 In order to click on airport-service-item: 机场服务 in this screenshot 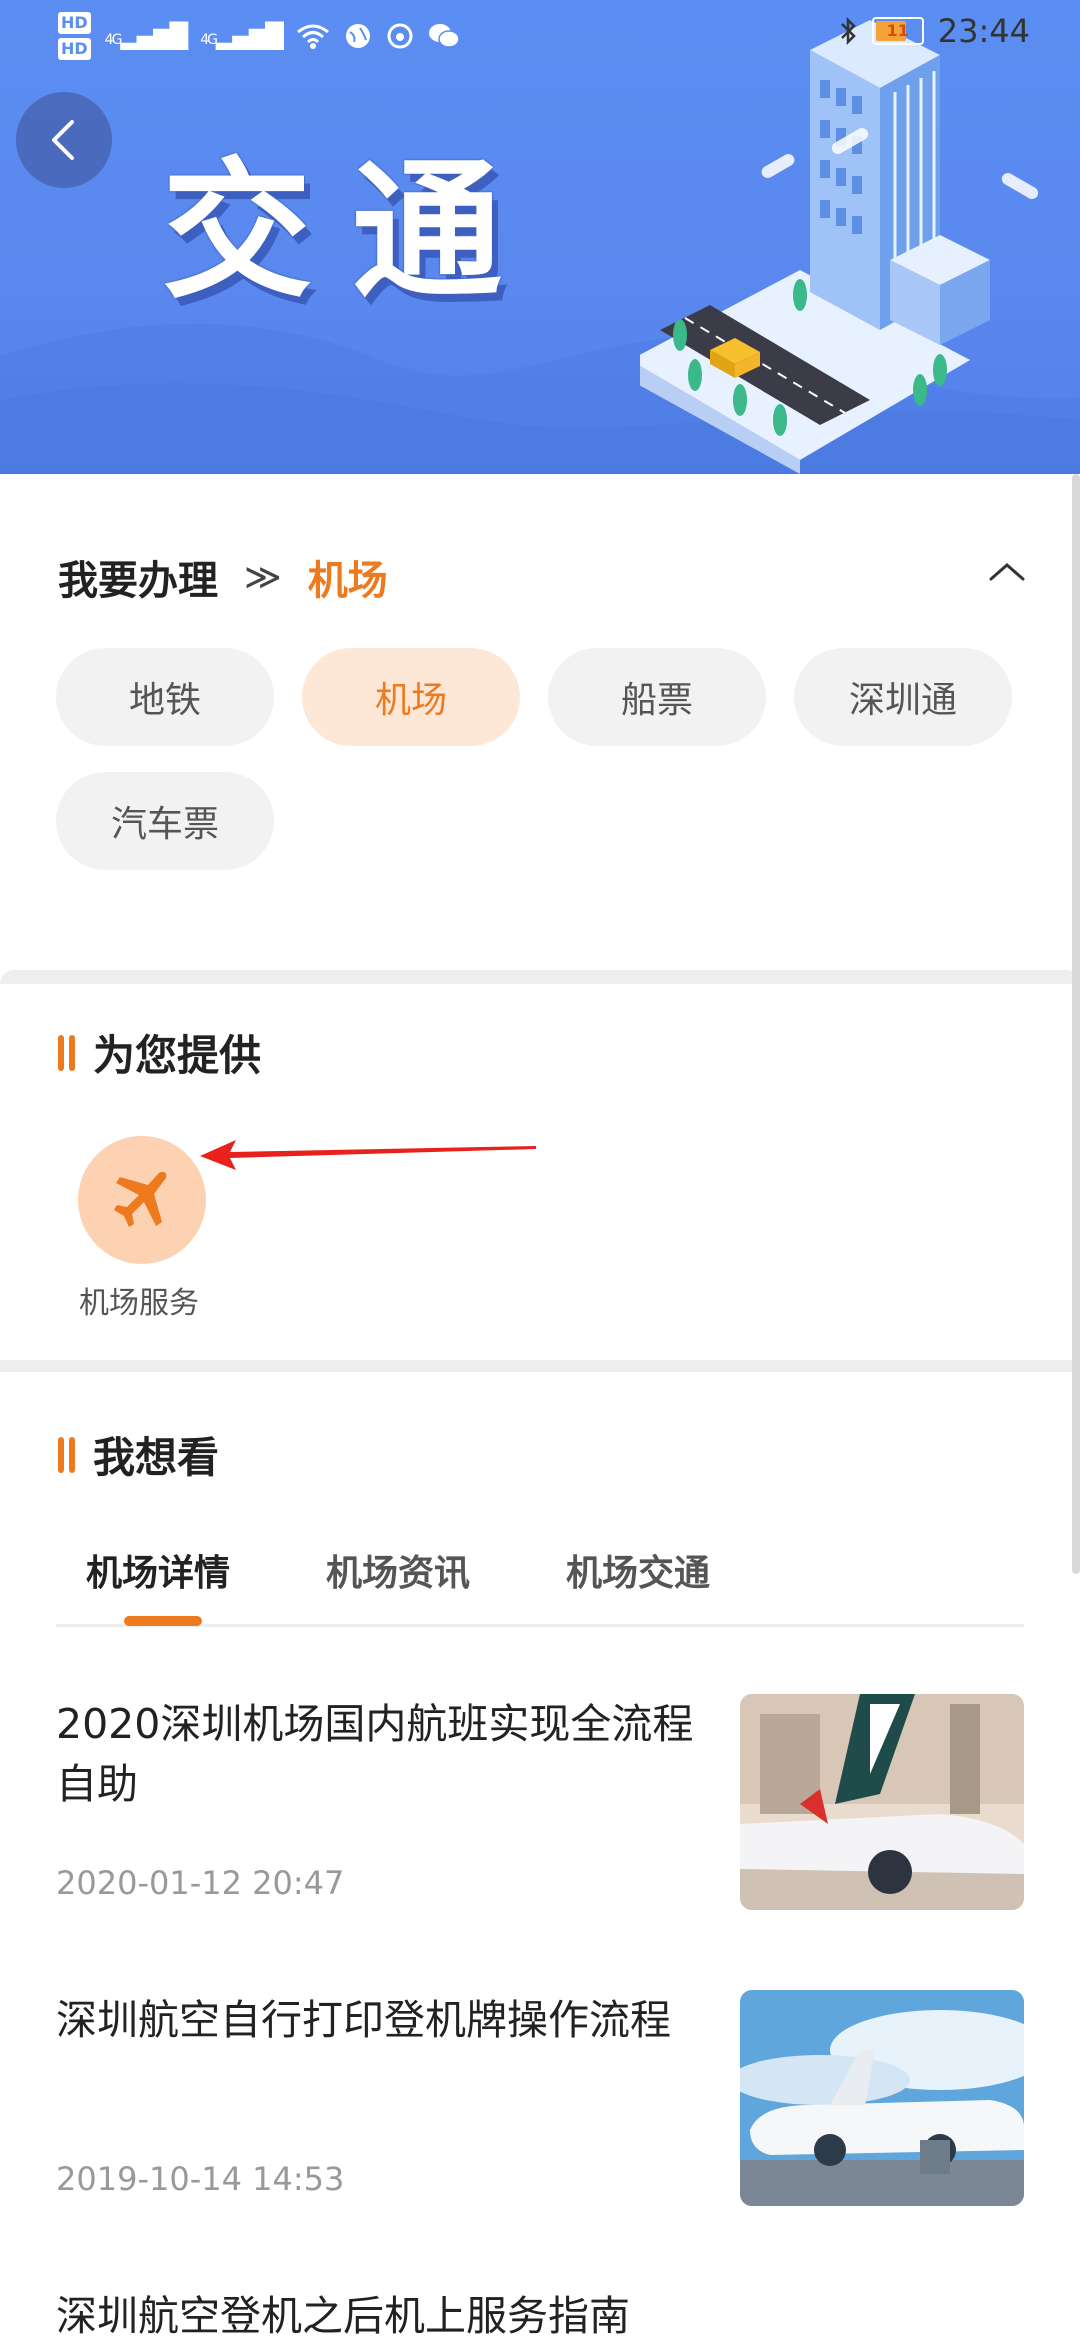, I will do `click(142, 1229)`.